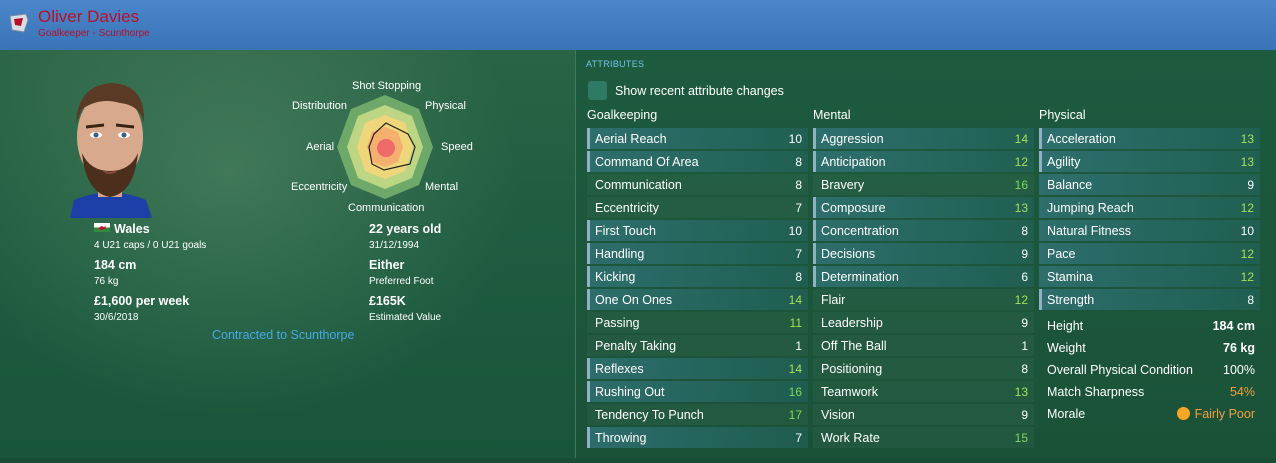 This screenshot has height=463, width=1276. What do you see at coordinates (647, 162) in the screenshot?
I see `attribute-name: Command Of Area` at bounding box center [647, 162].